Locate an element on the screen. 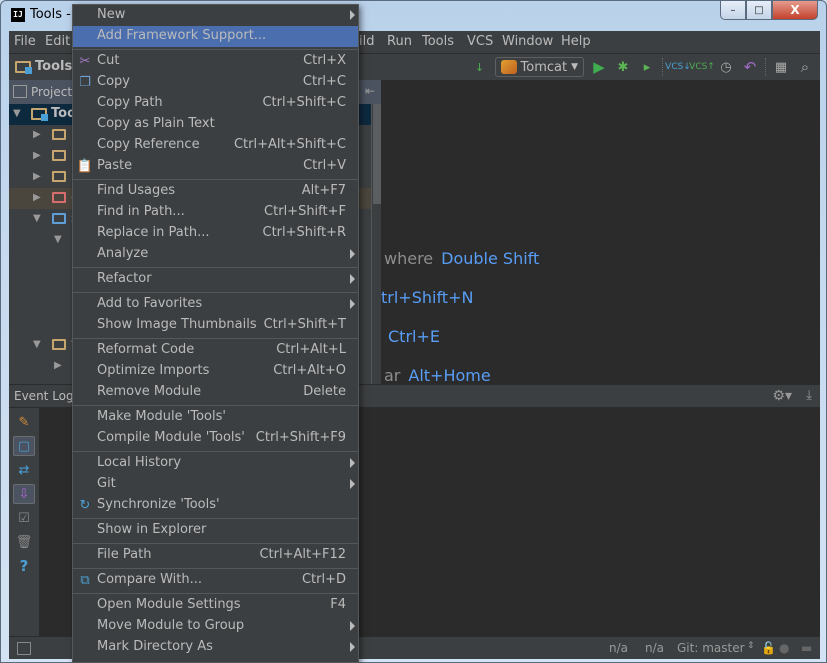 Image resolution: width=827 pixels, height=663 pixels. hide-panel-icon: ⤓ is located at coordinates (809, 395).